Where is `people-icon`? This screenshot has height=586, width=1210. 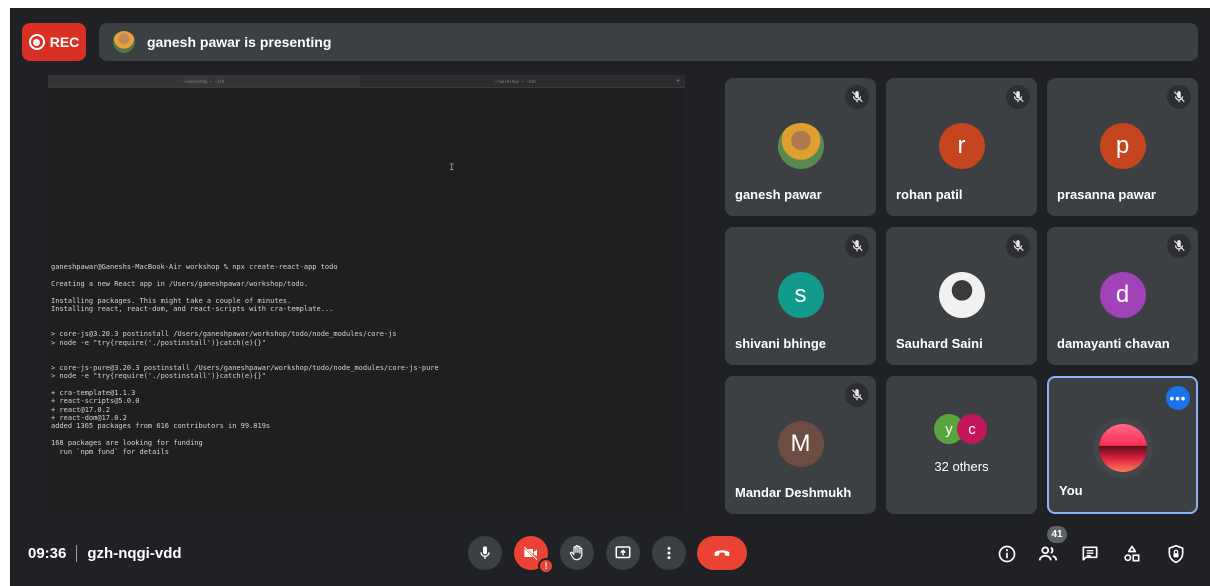
people-icon is located at coordinates (1048, 553).